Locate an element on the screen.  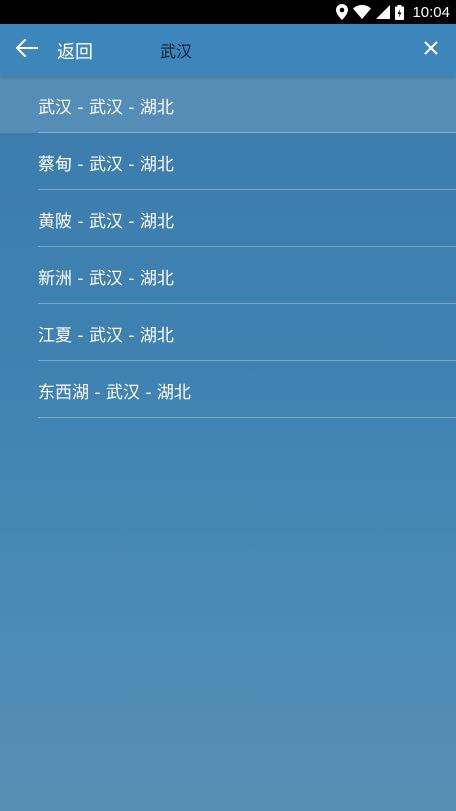
app-bar: 返回 is located at coordinates (228, 50).